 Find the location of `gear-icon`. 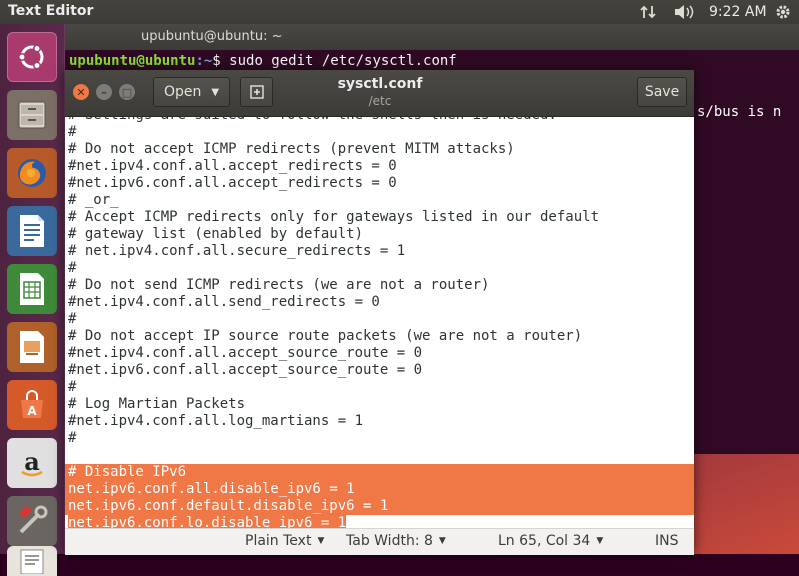

gear-icon is located at coordinates (783, 12).